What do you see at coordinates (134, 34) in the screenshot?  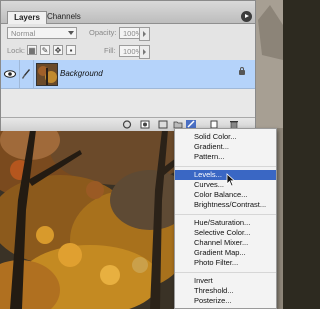 I see `opacity-field: 100%` at bounding box center [134, 34].